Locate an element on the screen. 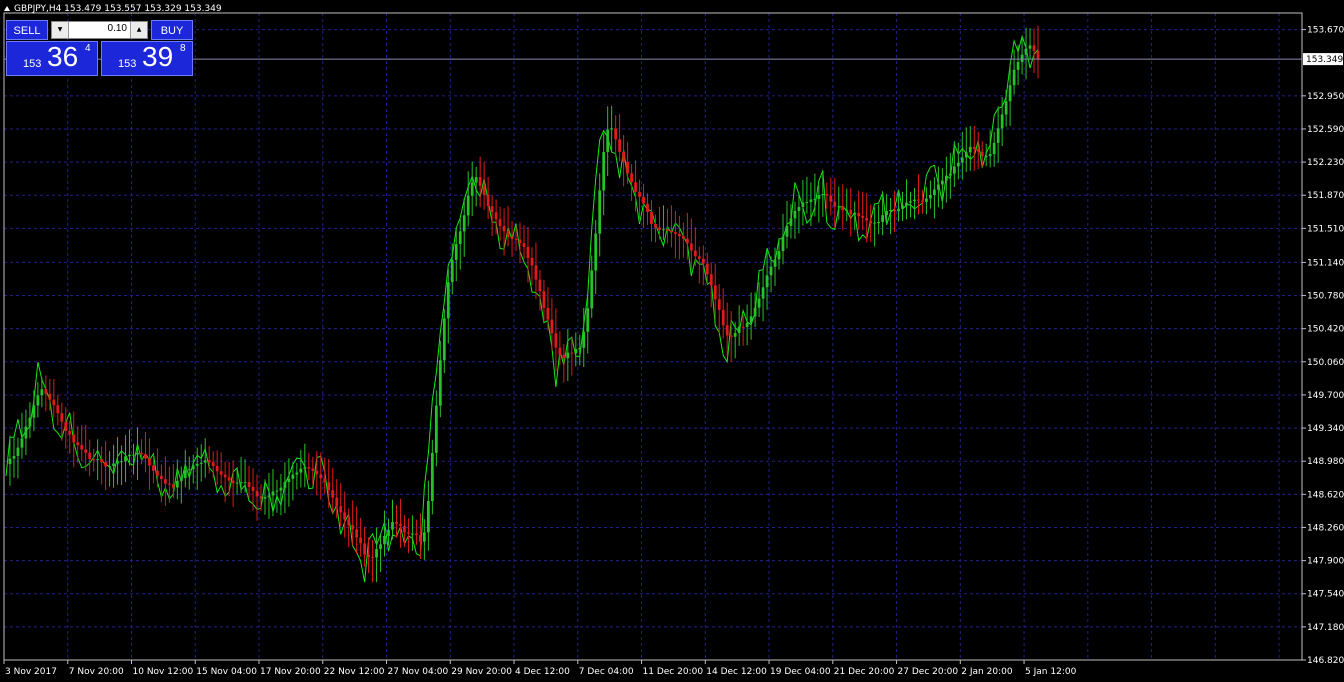 Image resolution: width=1344 pixels, height=682 pixels. lot-size-field: ▼ 0.10 ▲ is located at coordinates (99, 30).